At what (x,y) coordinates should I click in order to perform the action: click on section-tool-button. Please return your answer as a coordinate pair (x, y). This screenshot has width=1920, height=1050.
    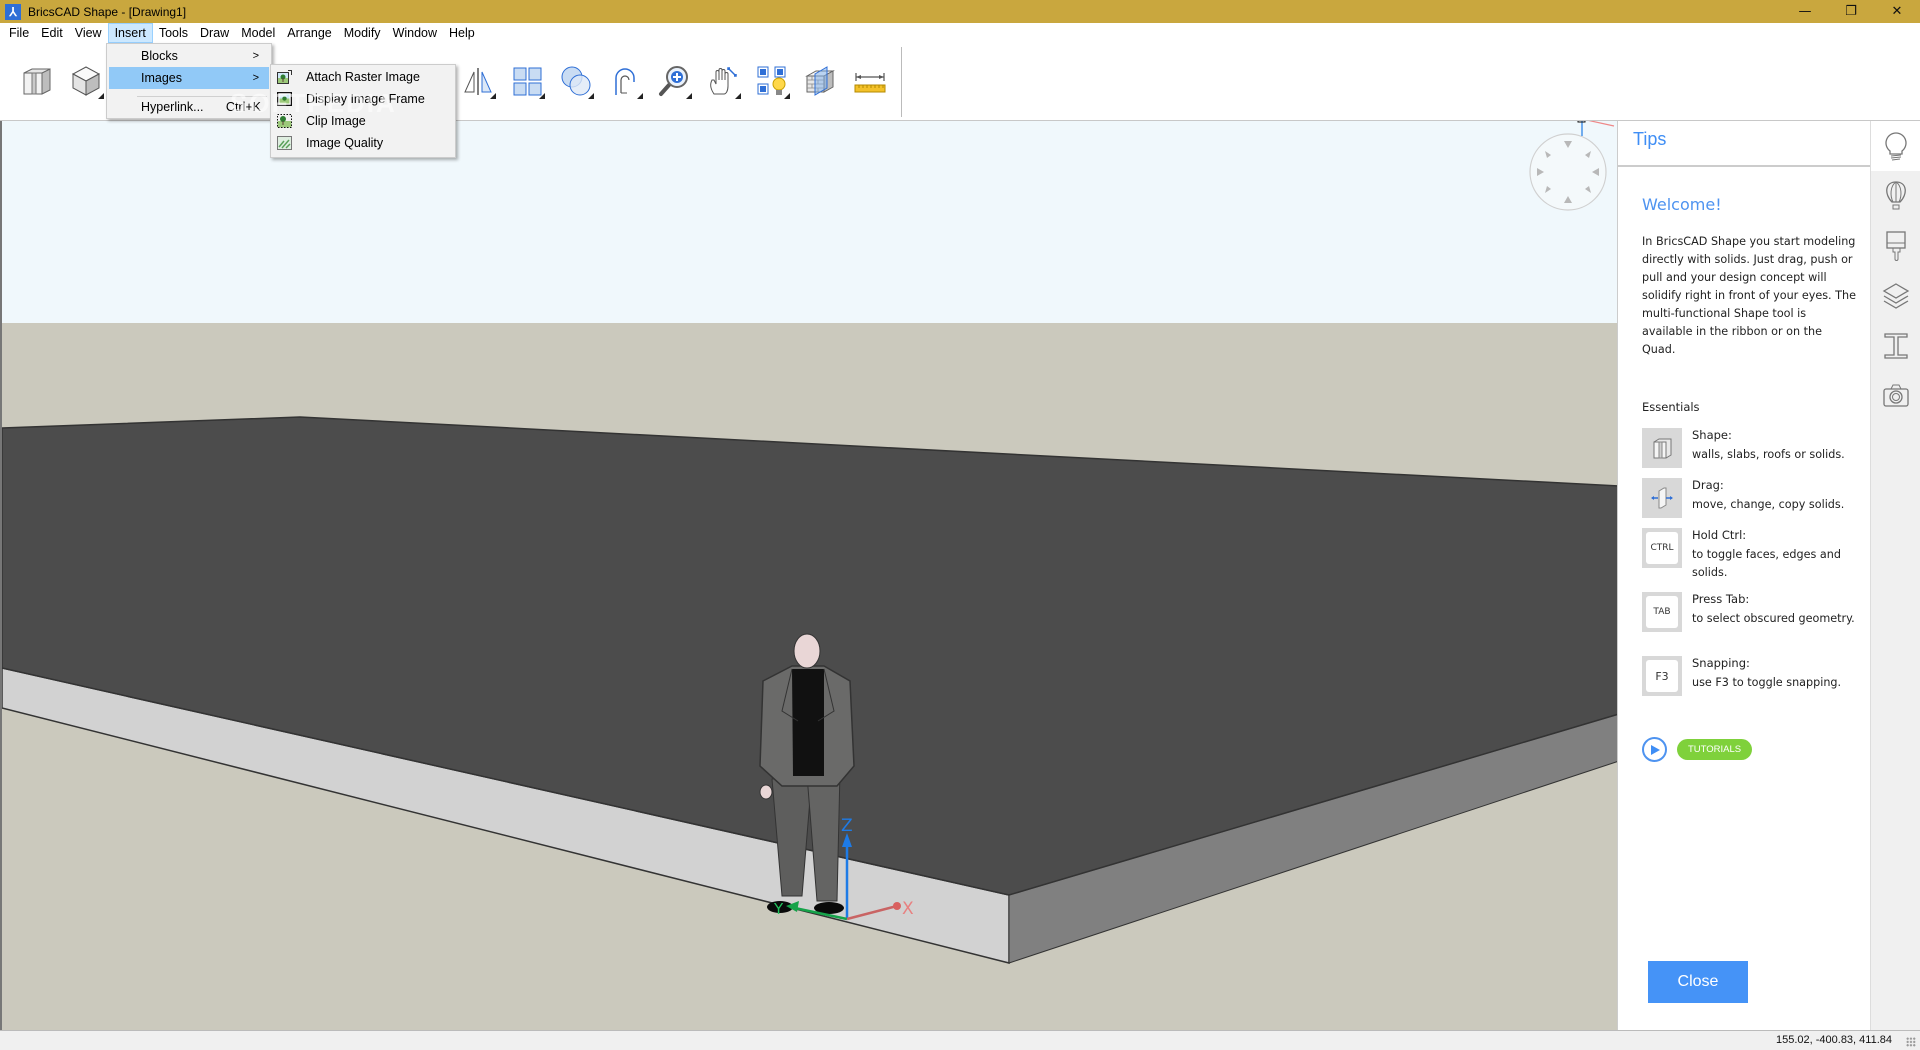
    Looking at the image, I should click on (821, 81).